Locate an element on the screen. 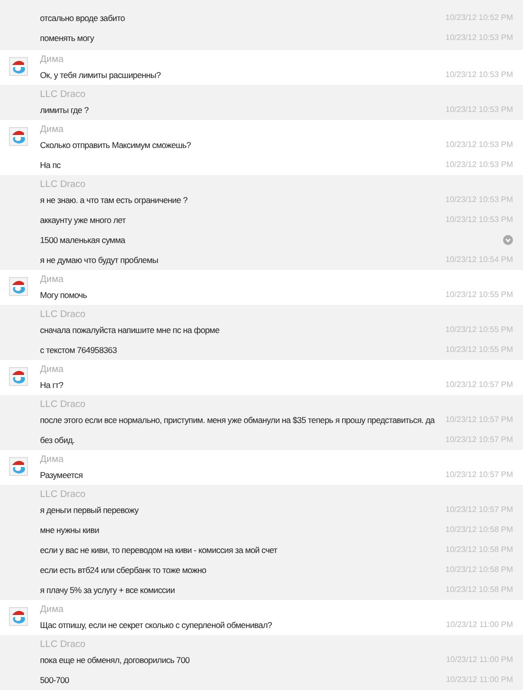 This screenshot has height=700, width=523. message-text: после этого если все нормально, приступим. меня уже обманули на $35 теперь я прошу представиться. да is located at coordinates (237, 420).